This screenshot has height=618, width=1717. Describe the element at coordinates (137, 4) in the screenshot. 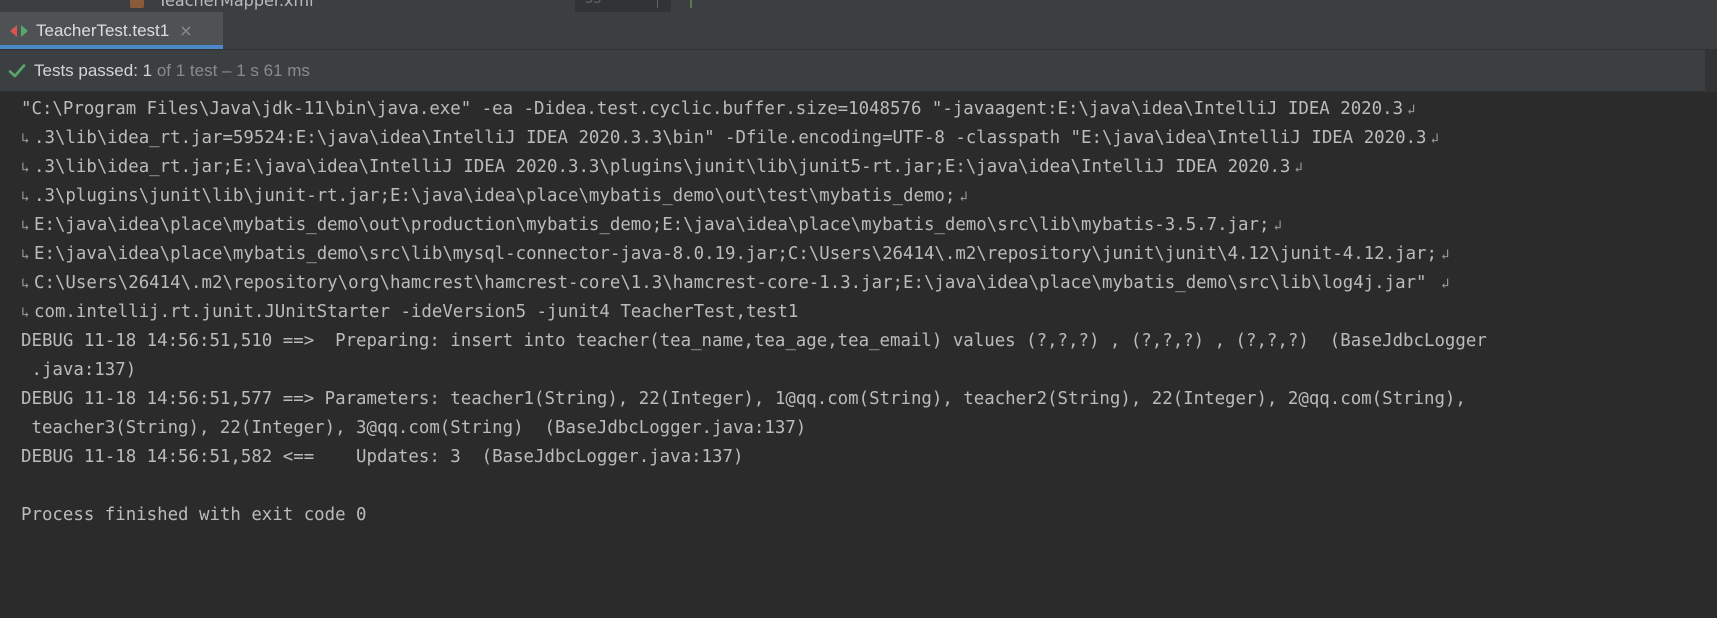

I see `xml-file-icon` at that location.